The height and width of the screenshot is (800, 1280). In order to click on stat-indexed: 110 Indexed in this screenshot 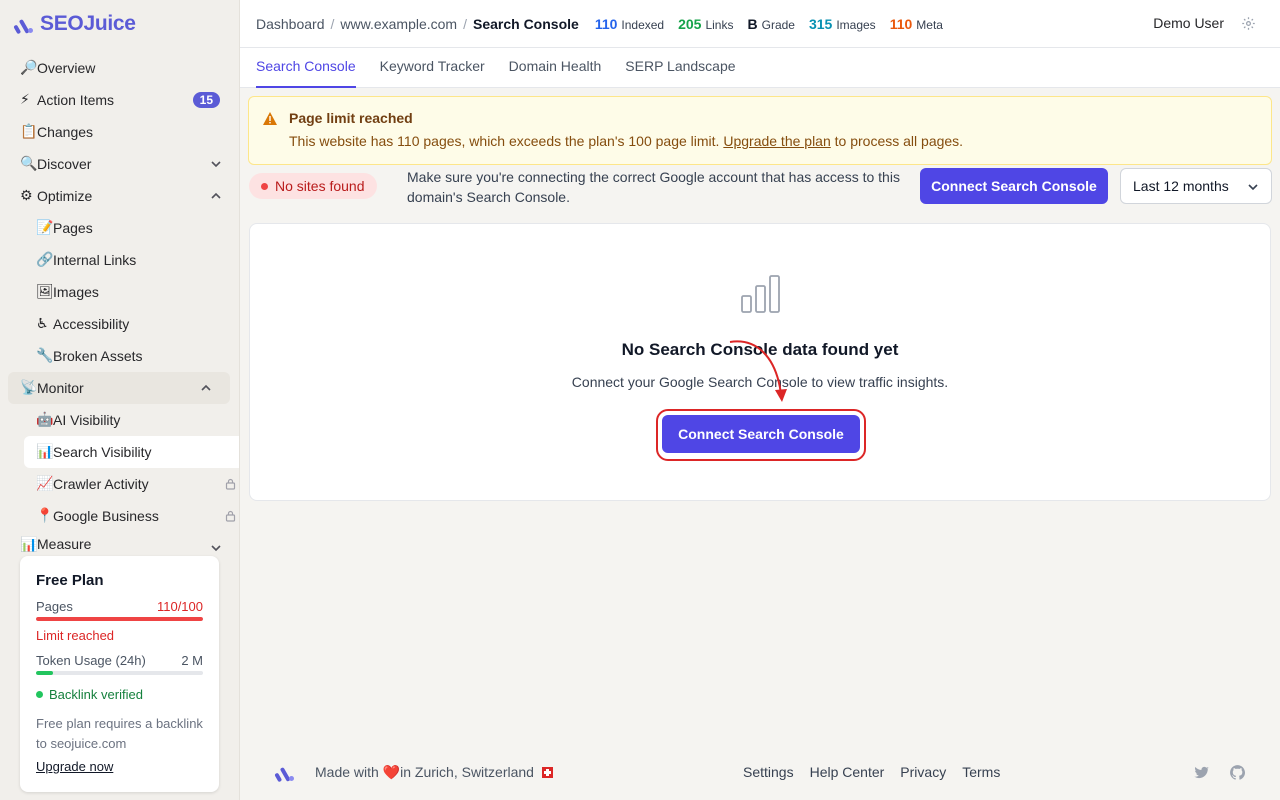, I will do `click(629, 24)`.